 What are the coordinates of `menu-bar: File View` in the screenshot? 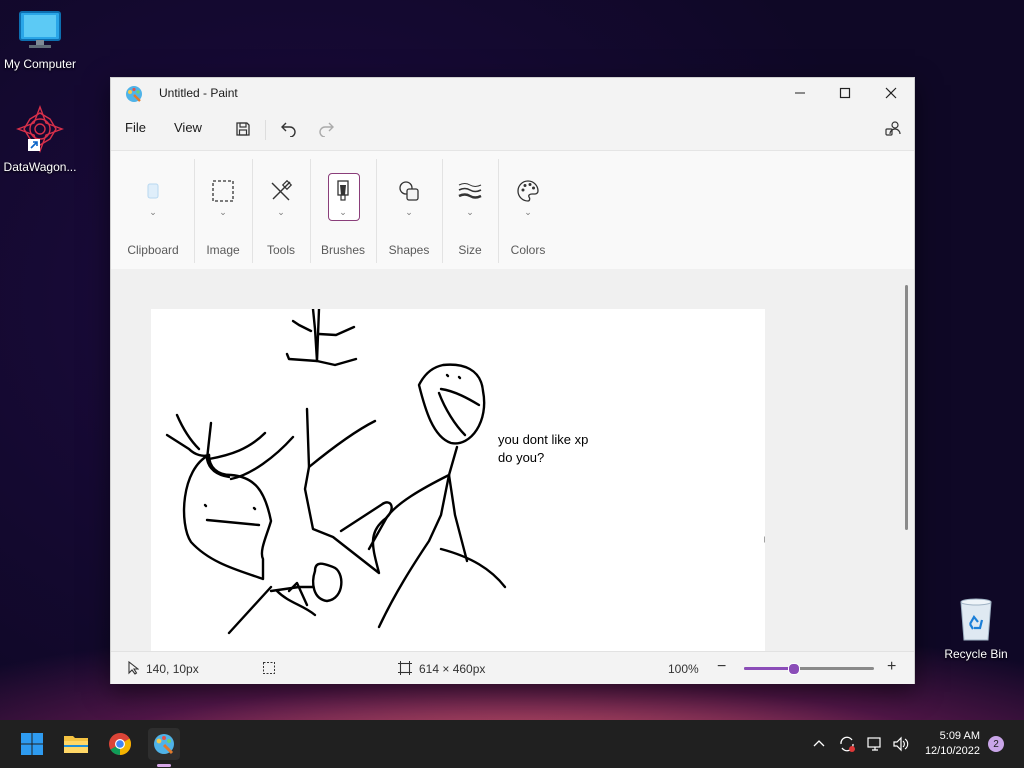 It's located at (512, 128).